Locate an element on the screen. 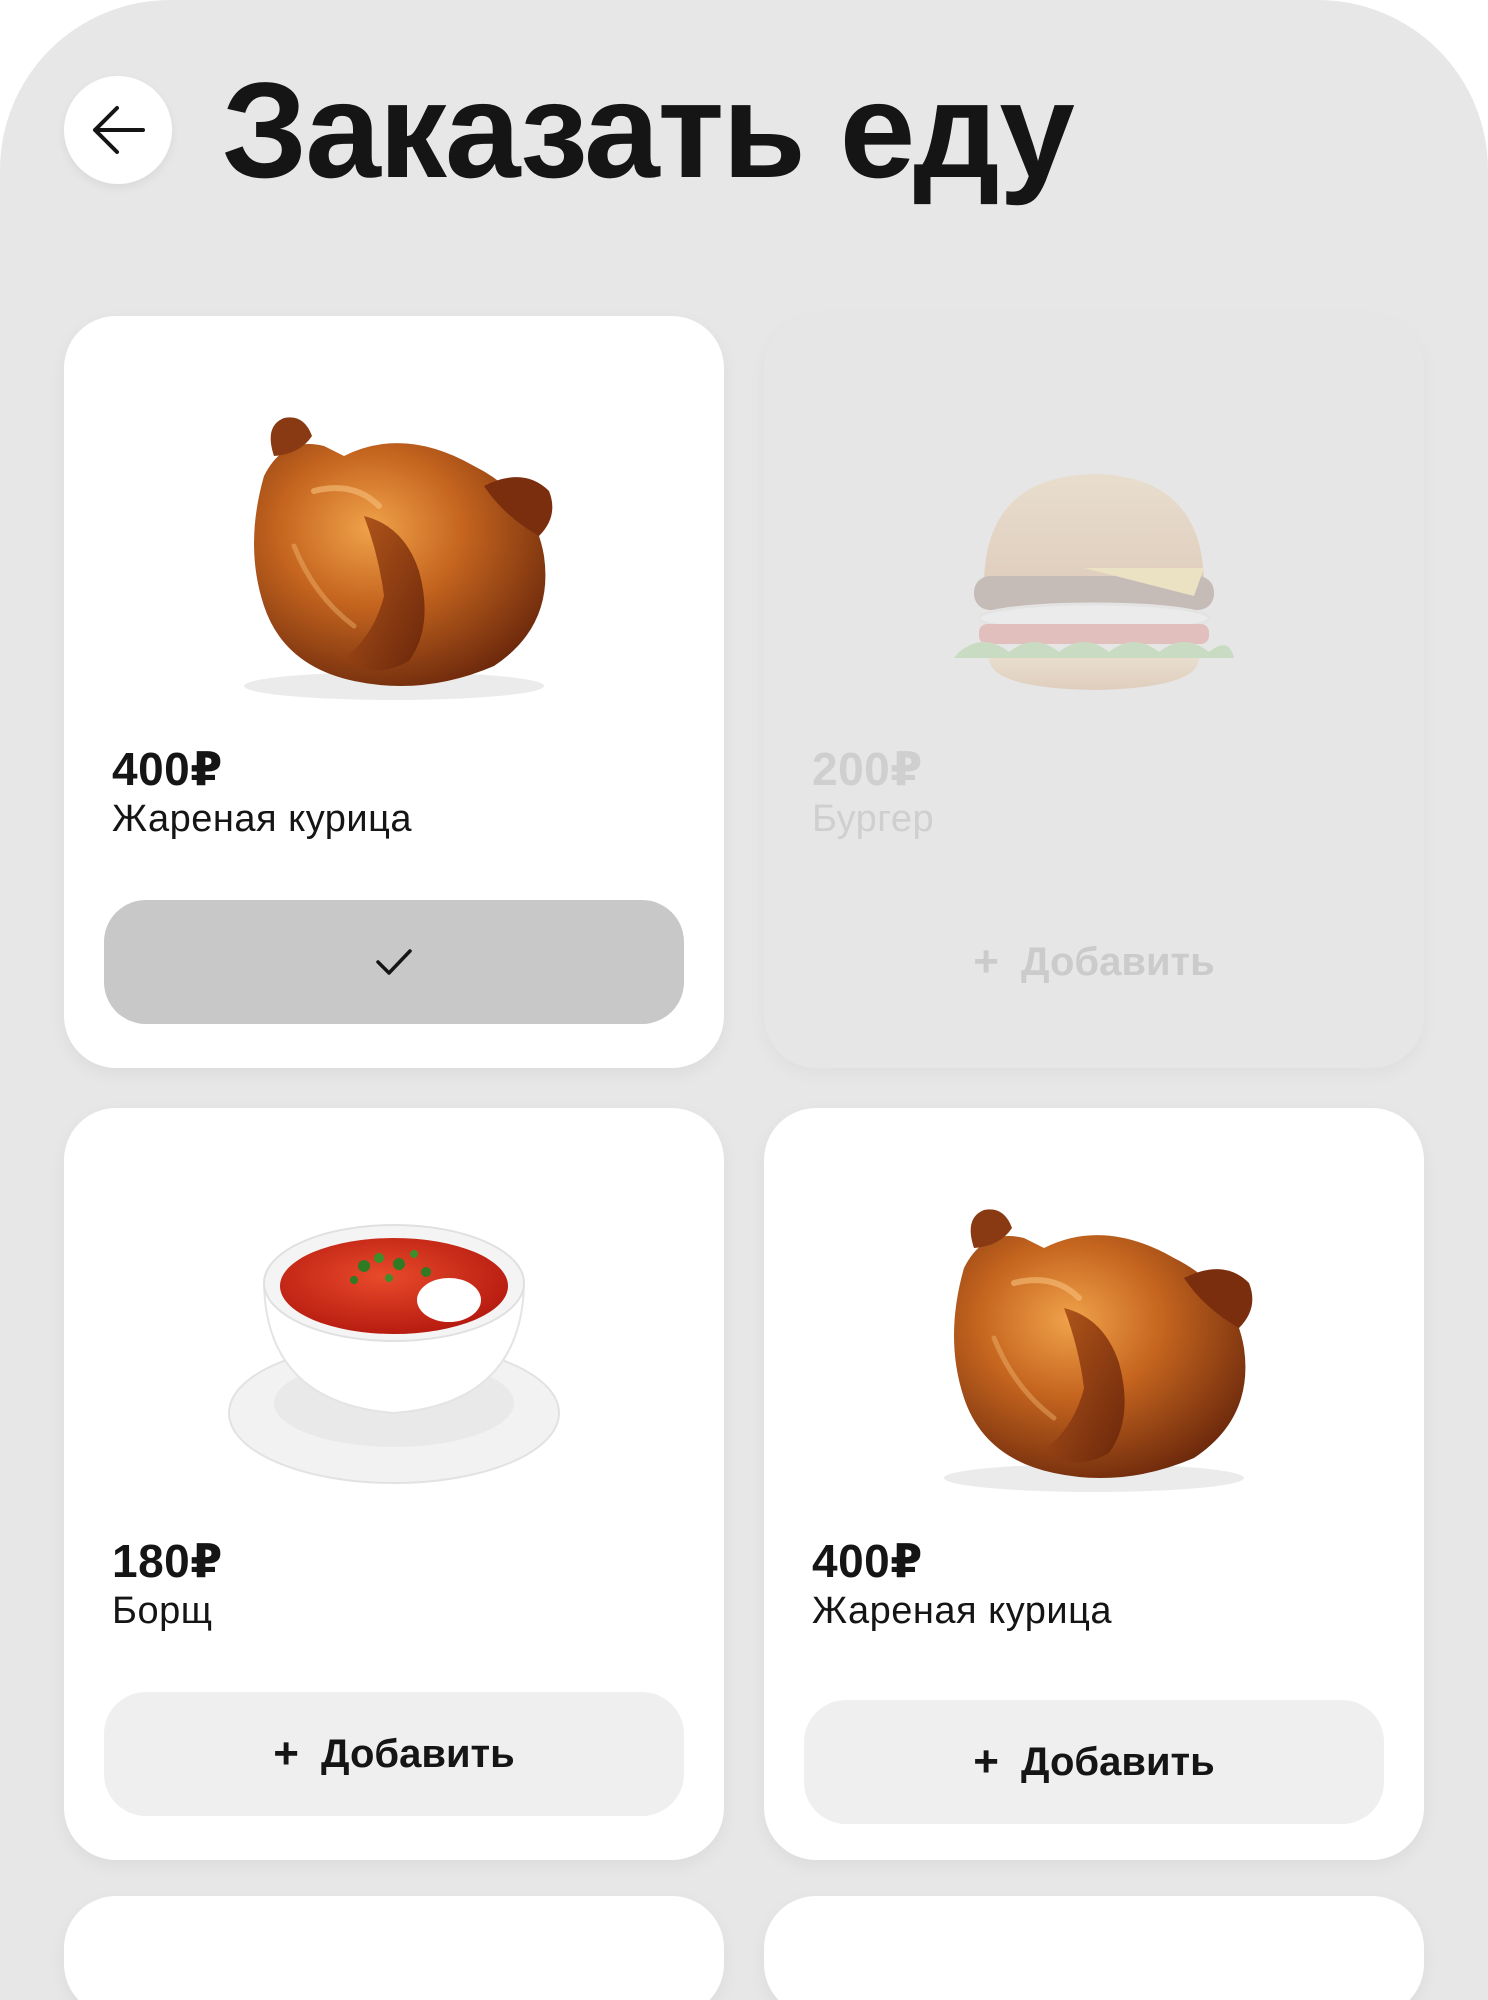  borscht-image is located at coordinates (394, 1353).